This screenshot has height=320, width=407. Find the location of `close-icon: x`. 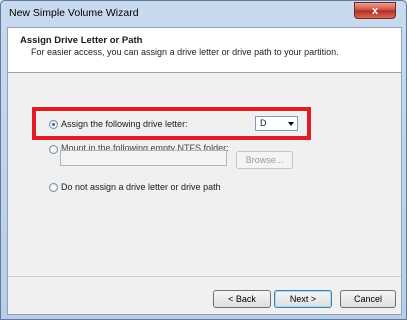

close-icon: x is located at coordinates (375, 11).